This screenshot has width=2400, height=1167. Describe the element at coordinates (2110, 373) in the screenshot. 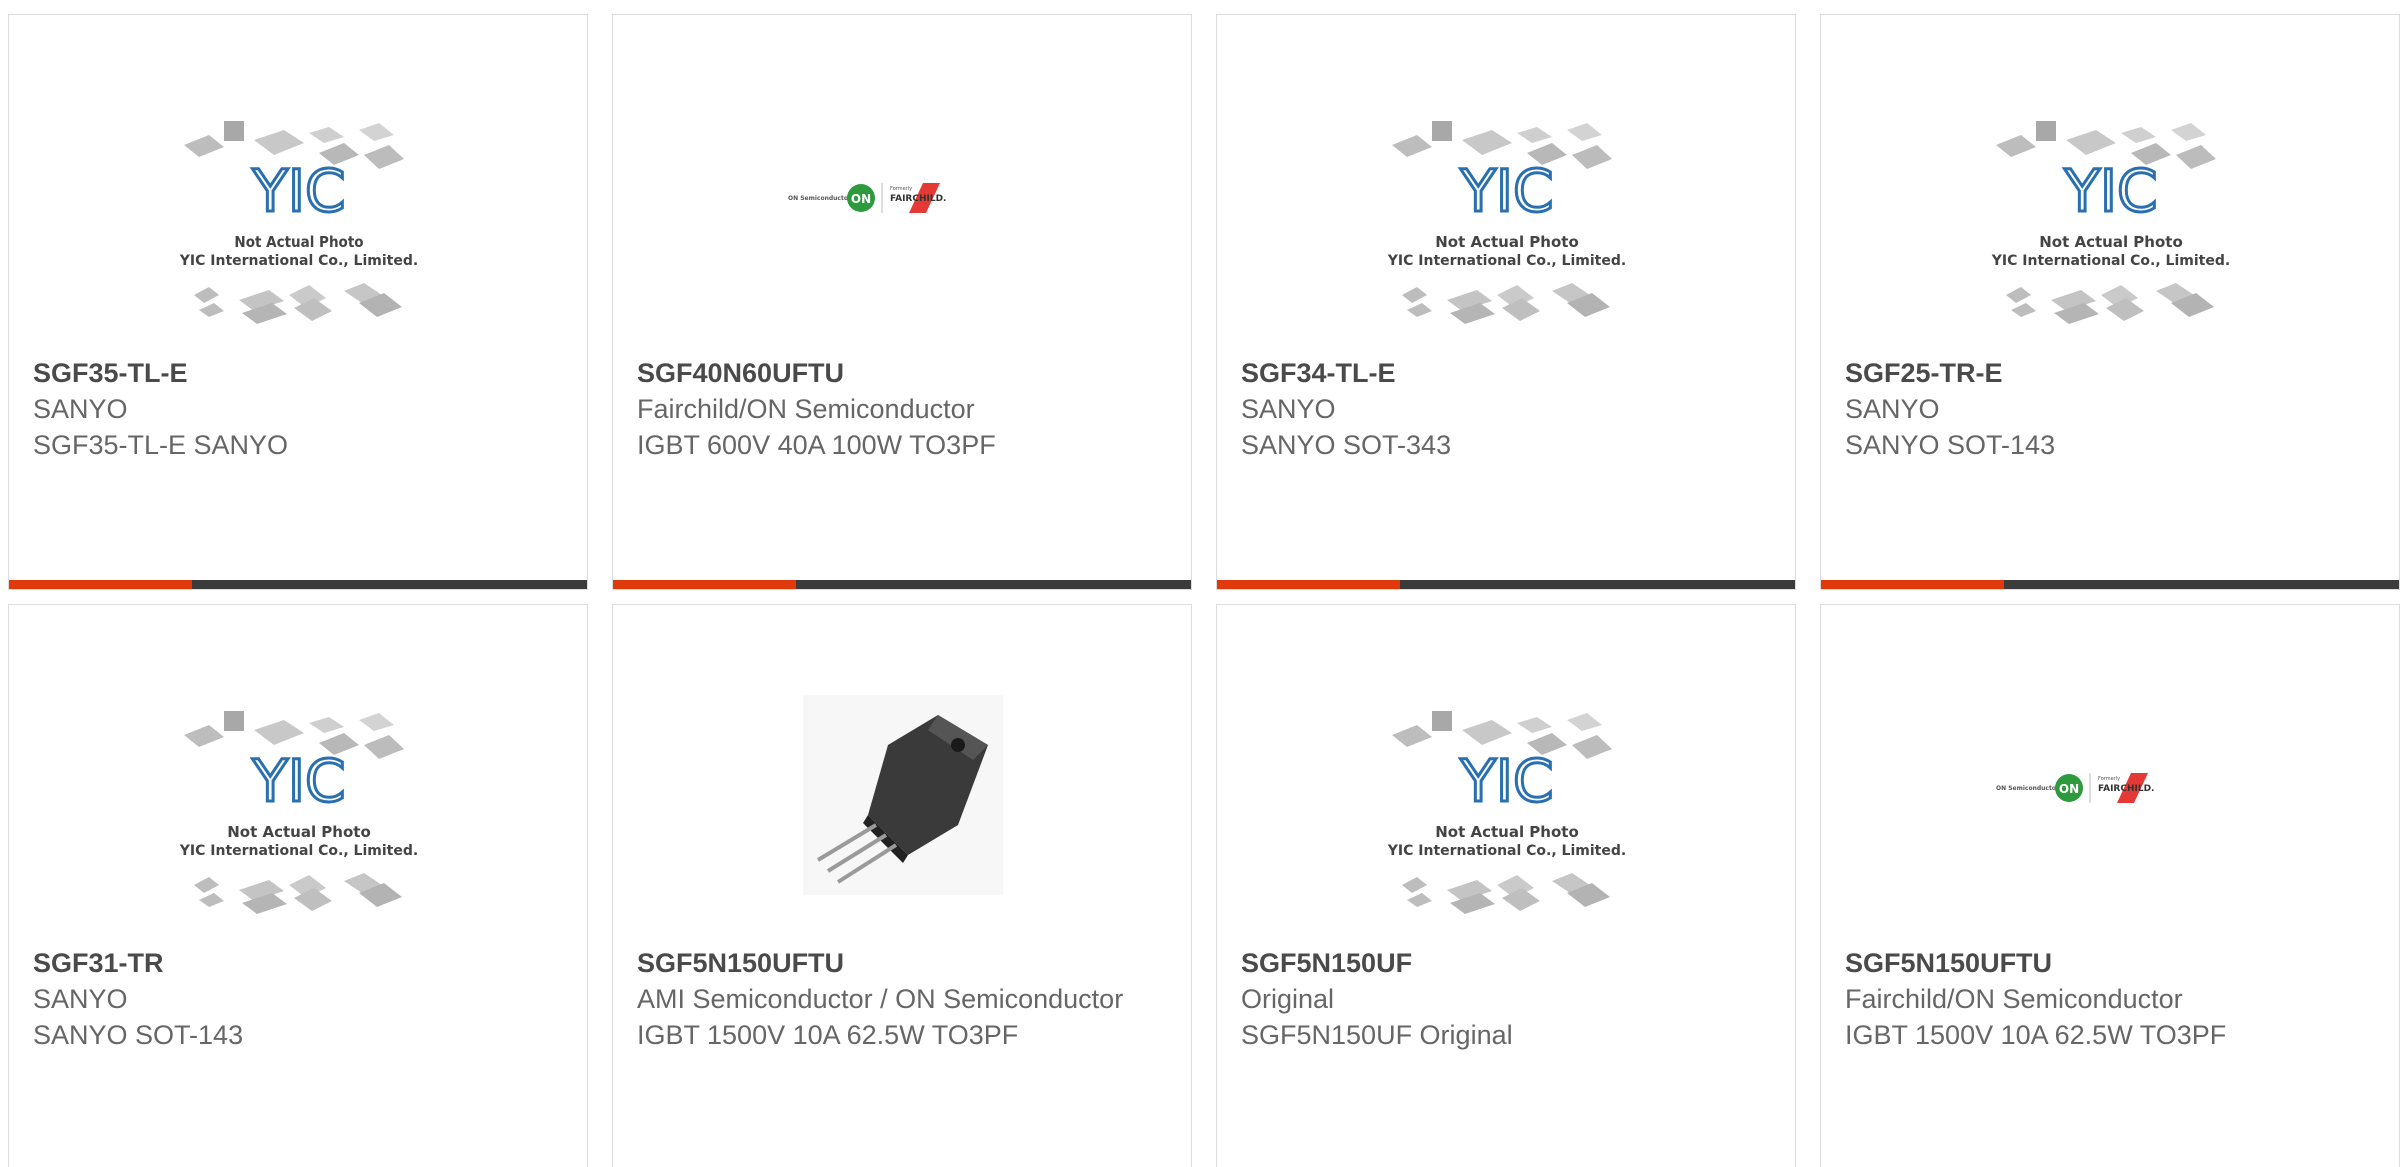

I see `part-number-link: SGF25-TR-E` at that location.